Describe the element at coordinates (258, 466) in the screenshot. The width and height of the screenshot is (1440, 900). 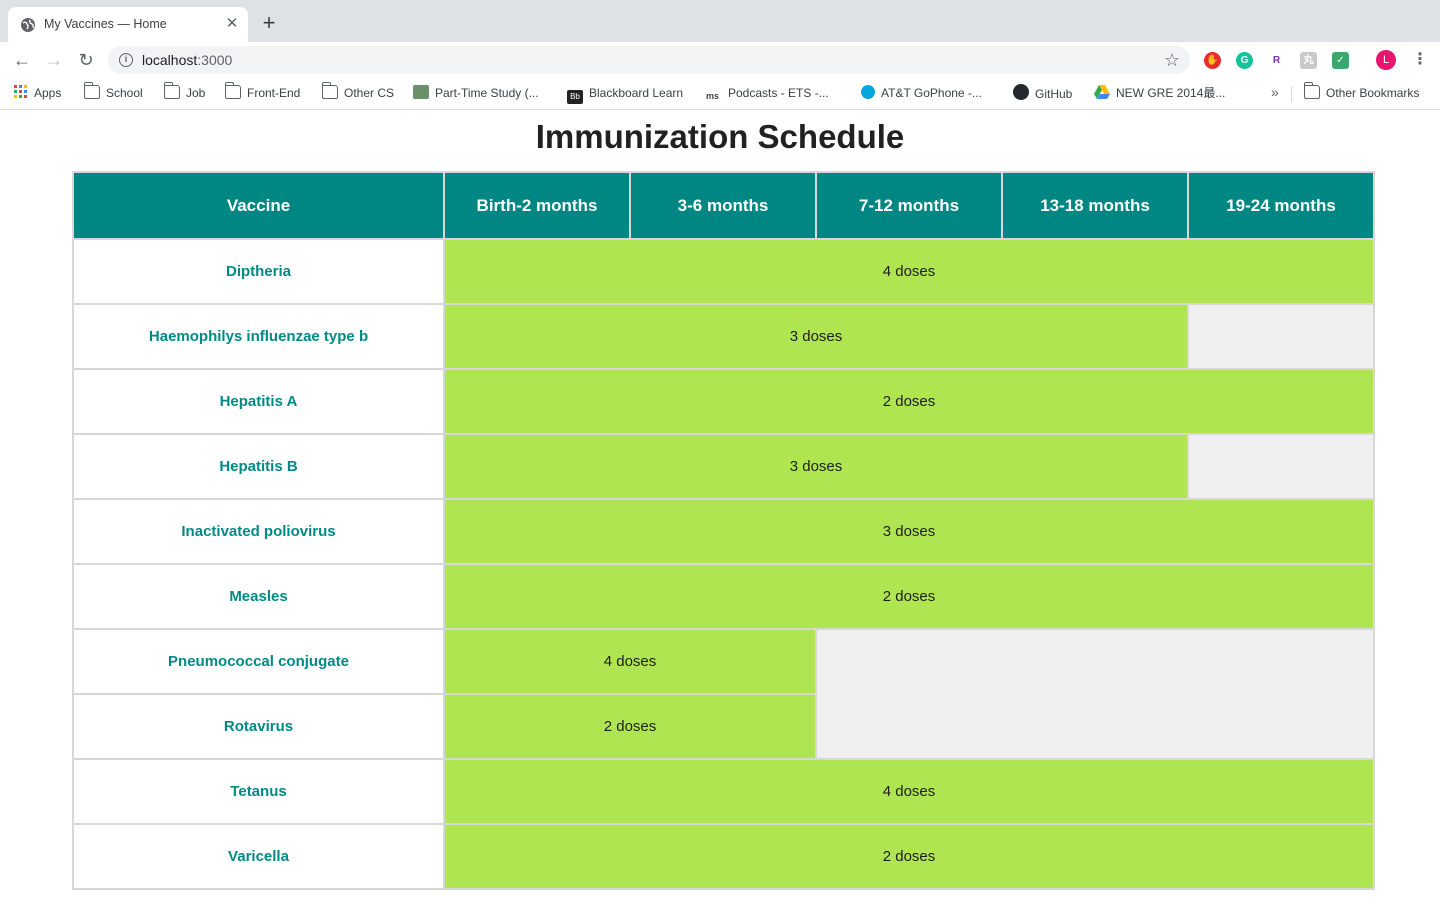
I see `vaccine-name: Hepatitis B` at that location.